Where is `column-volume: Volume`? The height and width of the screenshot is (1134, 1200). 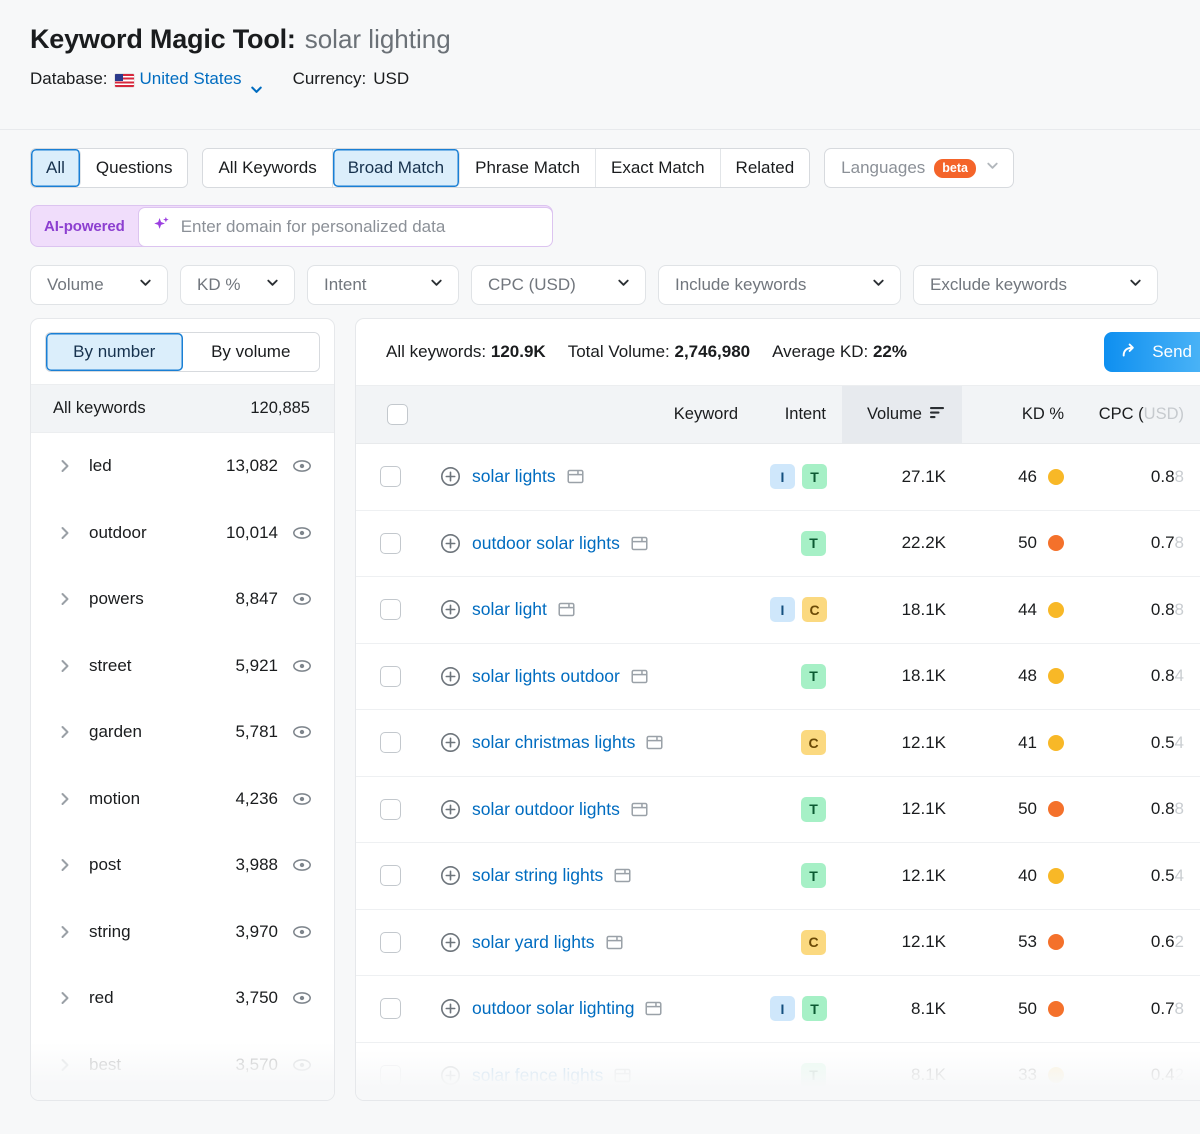
column-volume: Volume is located at coordinates (902, 414).